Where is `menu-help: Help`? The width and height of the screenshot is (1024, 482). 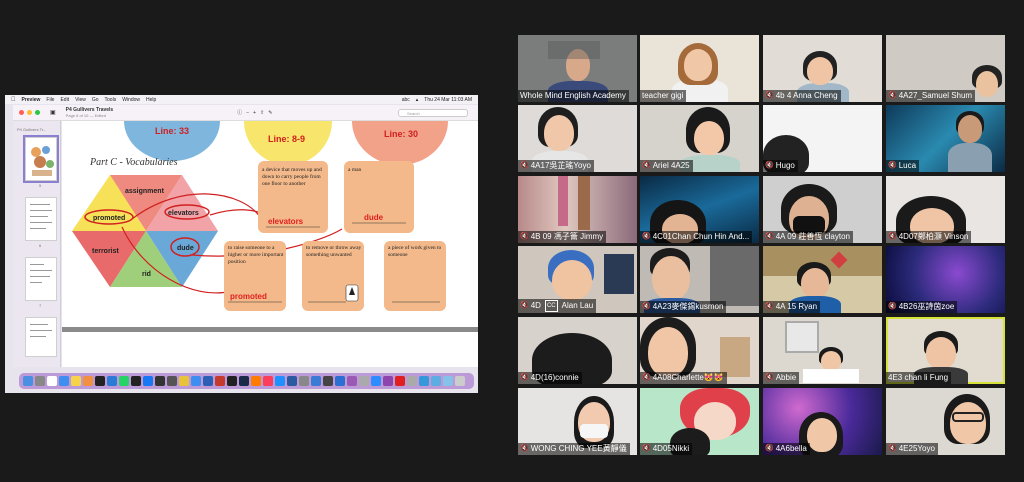 menu-help: Help is located at coordinates (151, 100).